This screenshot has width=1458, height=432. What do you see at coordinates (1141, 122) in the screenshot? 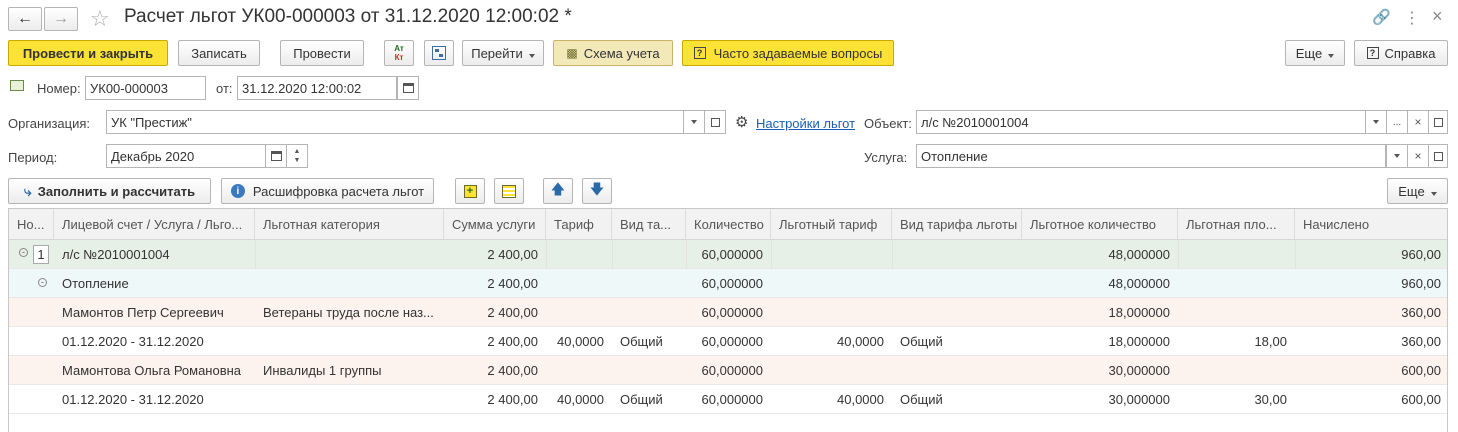
I see `object-field: л/с №2010001004` at bounding box center [1141, 122].